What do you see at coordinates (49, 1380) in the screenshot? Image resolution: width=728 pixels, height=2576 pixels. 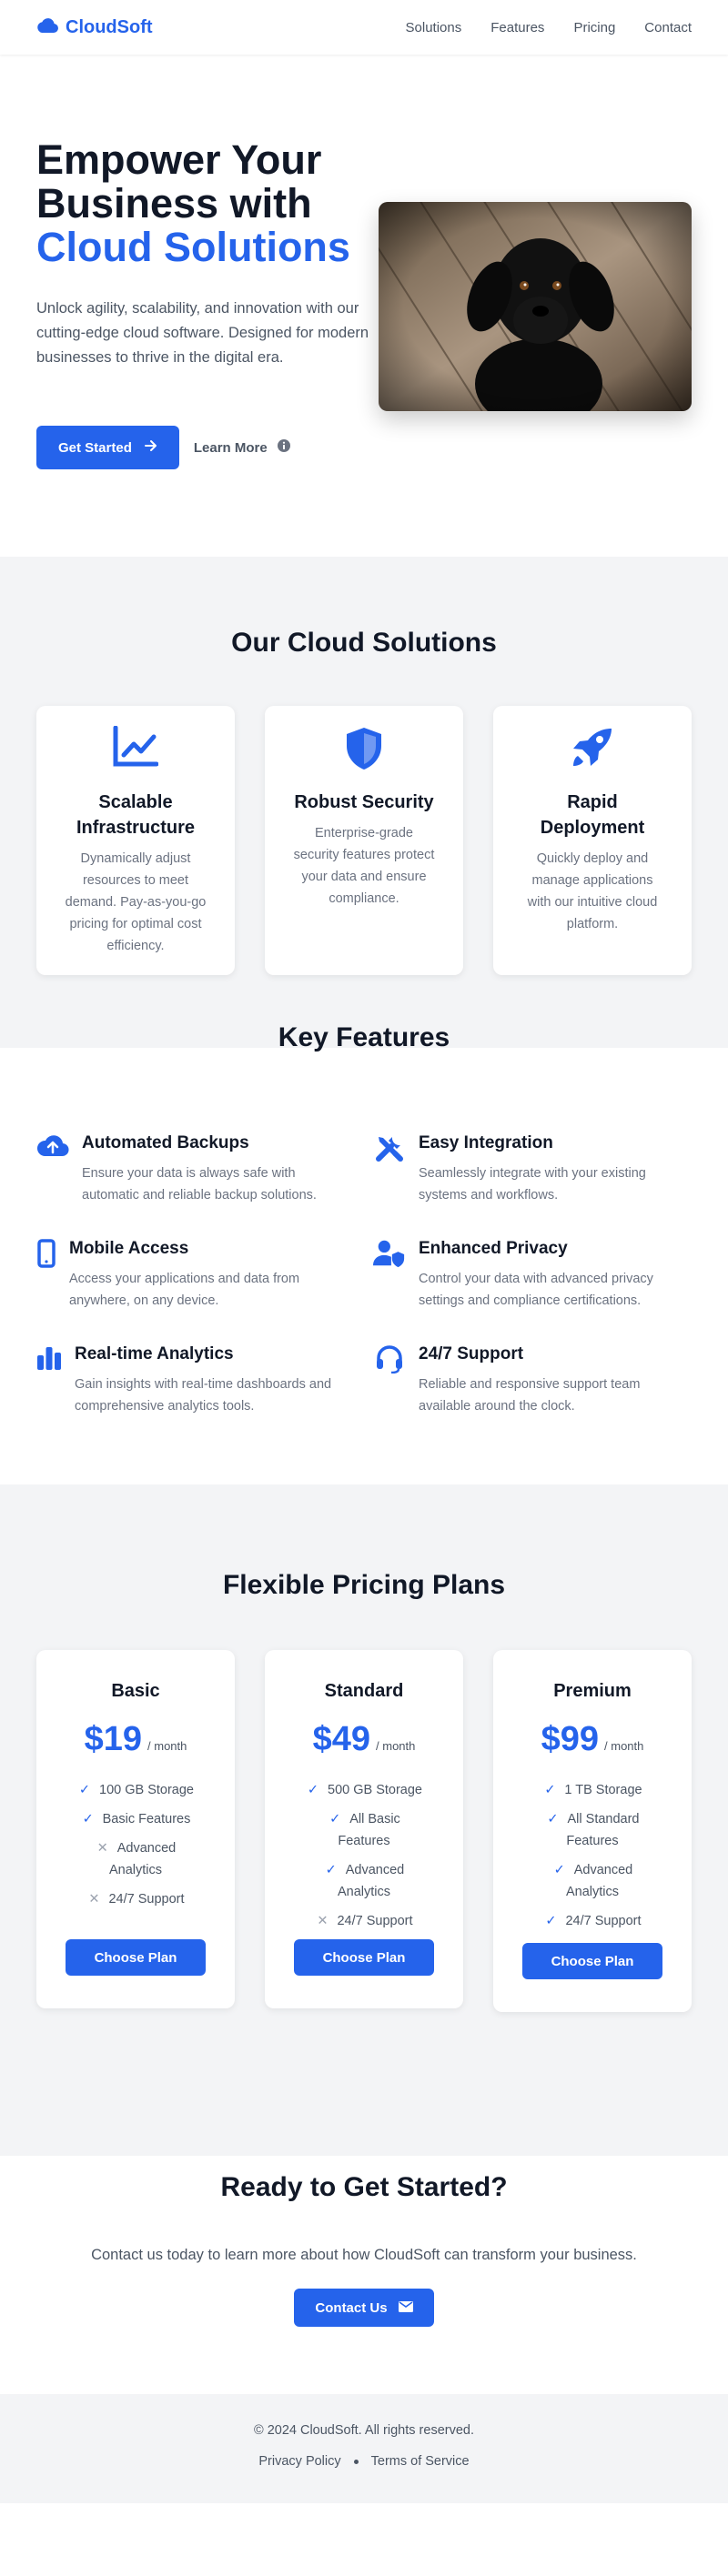 I see `bar-chart-icon` at bounding box center [49, 1380].